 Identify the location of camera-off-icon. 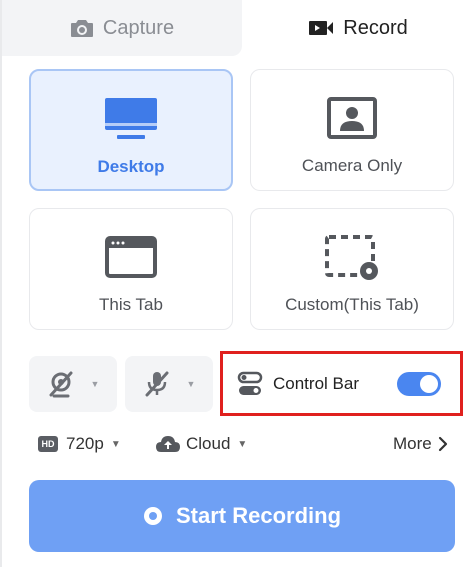
(61, 384).